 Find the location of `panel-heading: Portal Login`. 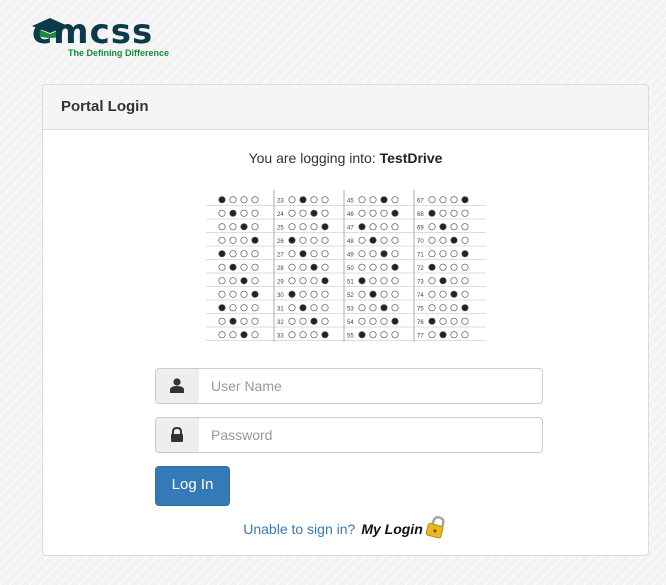

panel-heading: Portal Login is located at coordinates (345, 107).